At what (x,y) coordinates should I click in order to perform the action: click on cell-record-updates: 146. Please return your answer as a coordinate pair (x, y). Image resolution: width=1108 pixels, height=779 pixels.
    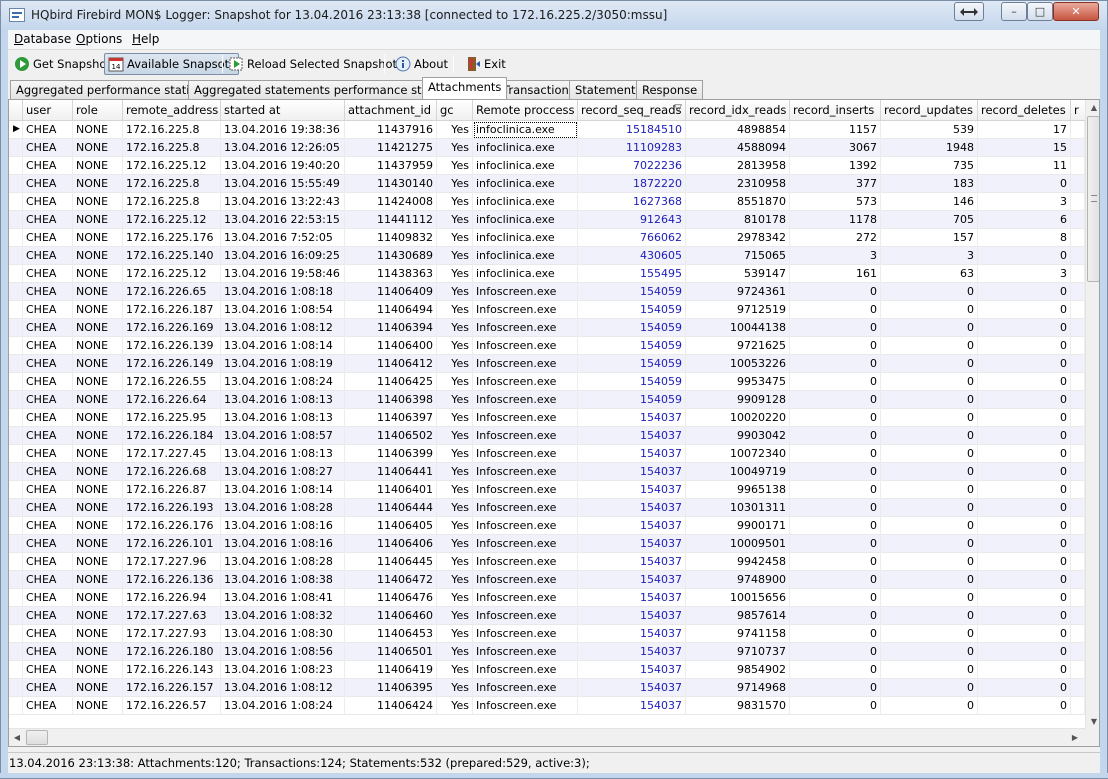
    Looking at the image, I should click on (929, 202).